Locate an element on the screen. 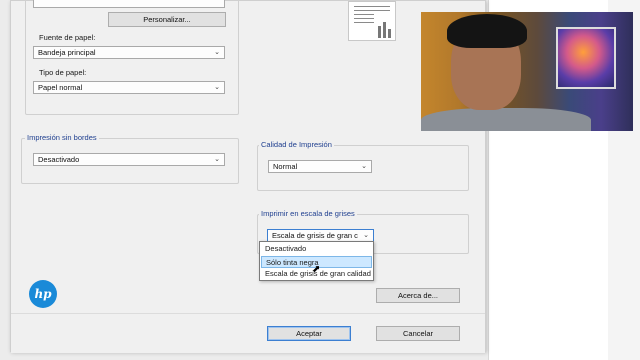  person-hair is located at coordinates (487, 31).